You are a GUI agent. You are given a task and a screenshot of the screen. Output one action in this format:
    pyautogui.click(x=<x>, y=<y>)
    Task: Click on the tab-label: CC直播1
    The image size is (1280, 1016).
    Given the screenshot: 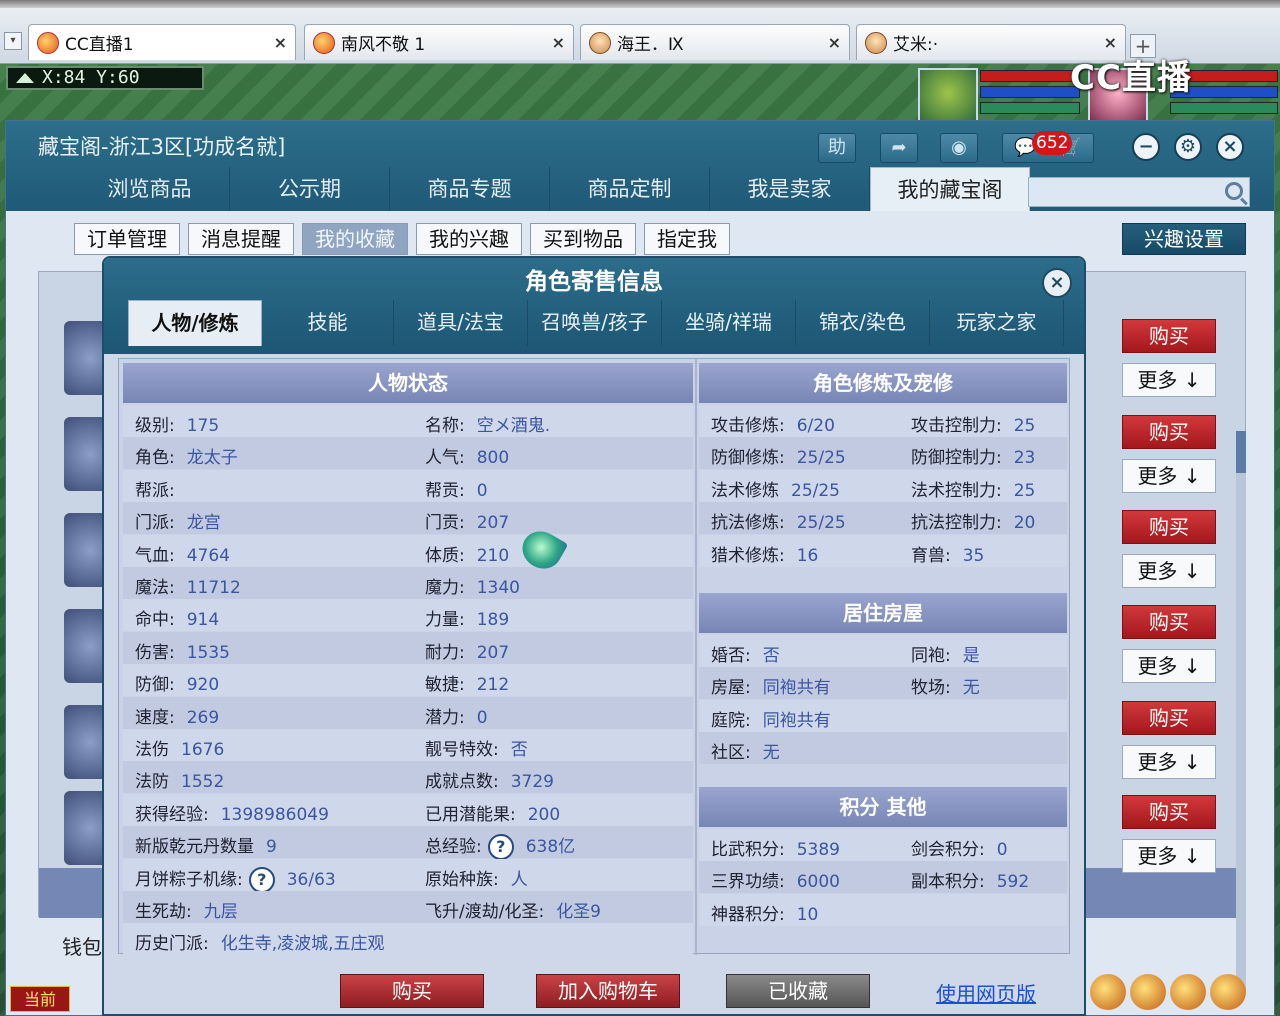 What is the action you would take?
    pyautogui.click(x=99, y=45)
    